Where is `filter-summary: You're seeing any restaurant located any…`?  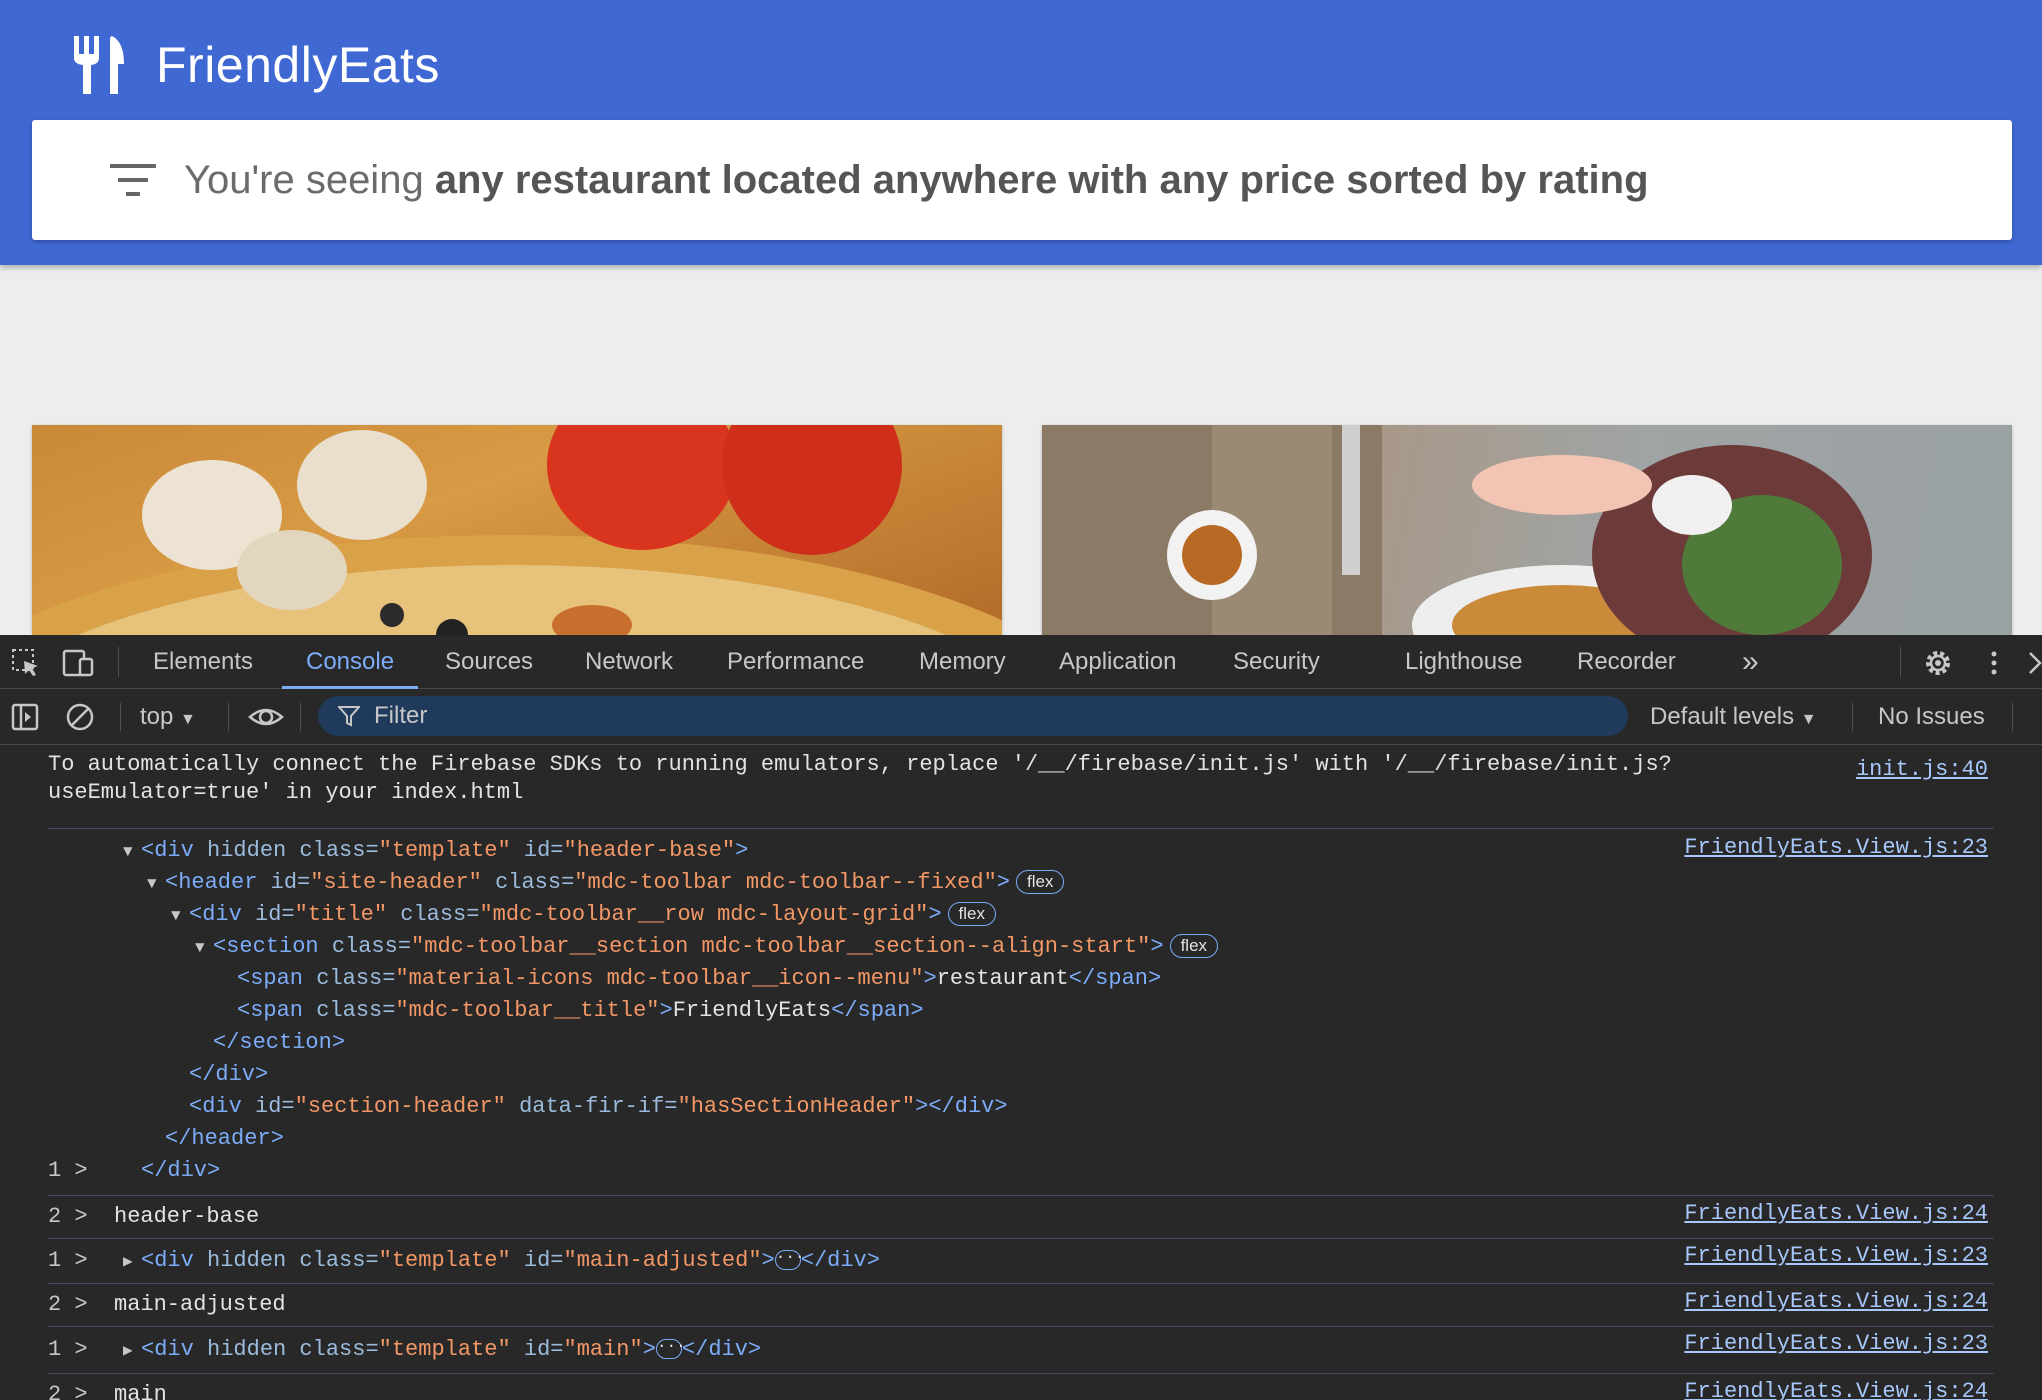
filter-summary: You're seeing any restaurant located any… is located at coordinates (916, 180).